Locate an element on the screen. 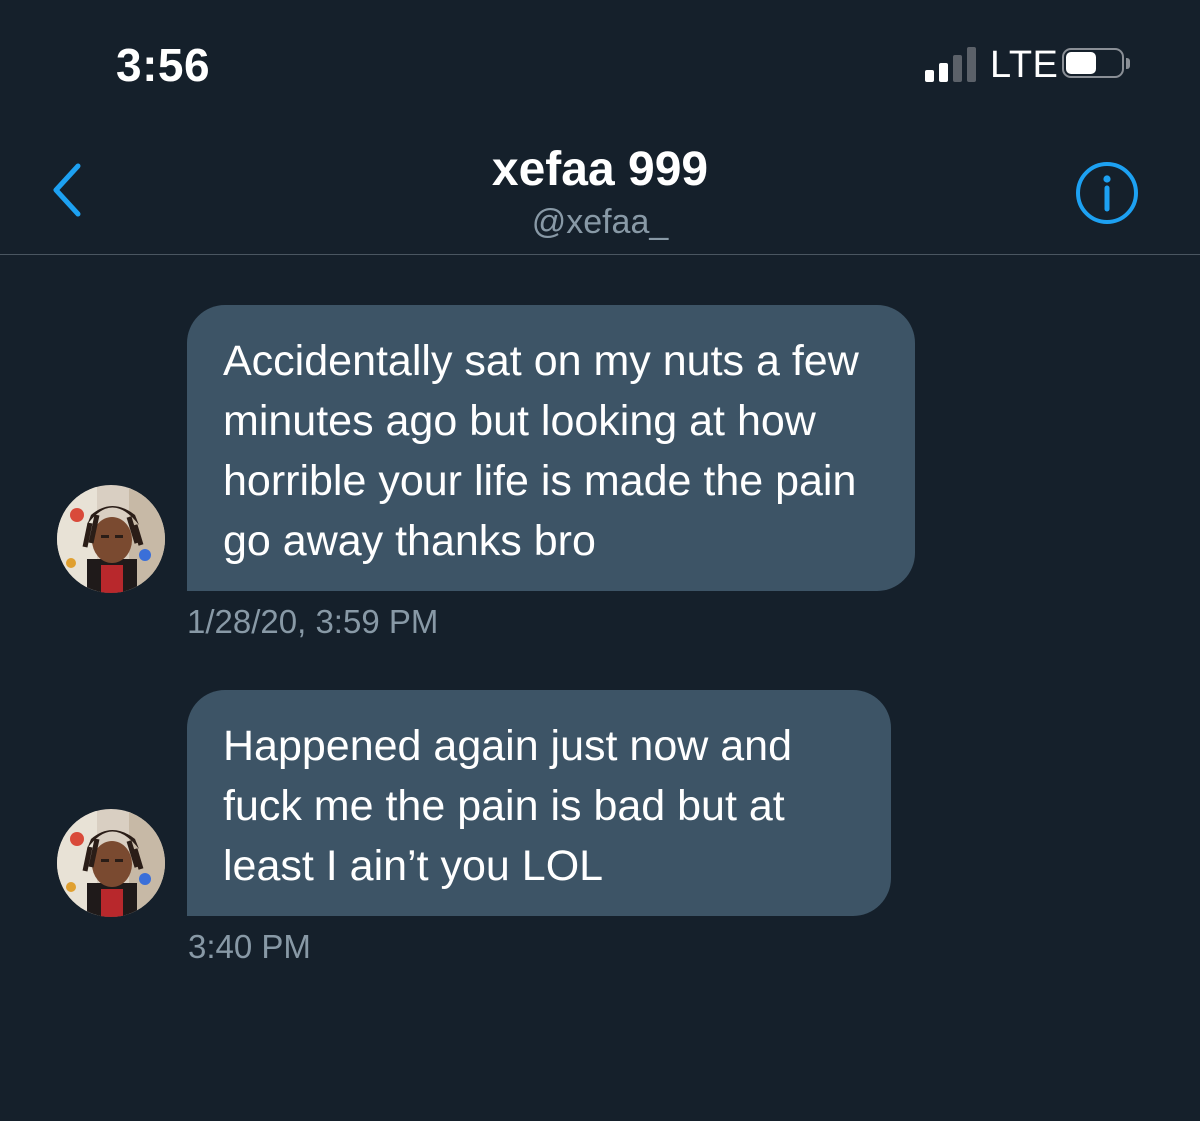 The width and height of the screenshot is (1200, 1121). message-timestamp: 3:40 PM is located at coordinates (249, 946).